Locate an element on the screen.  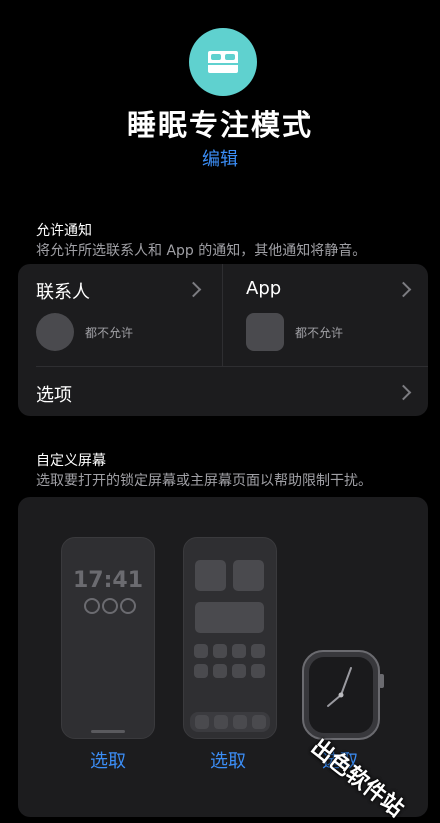
bed-icon is located at coordinates (223, 62).